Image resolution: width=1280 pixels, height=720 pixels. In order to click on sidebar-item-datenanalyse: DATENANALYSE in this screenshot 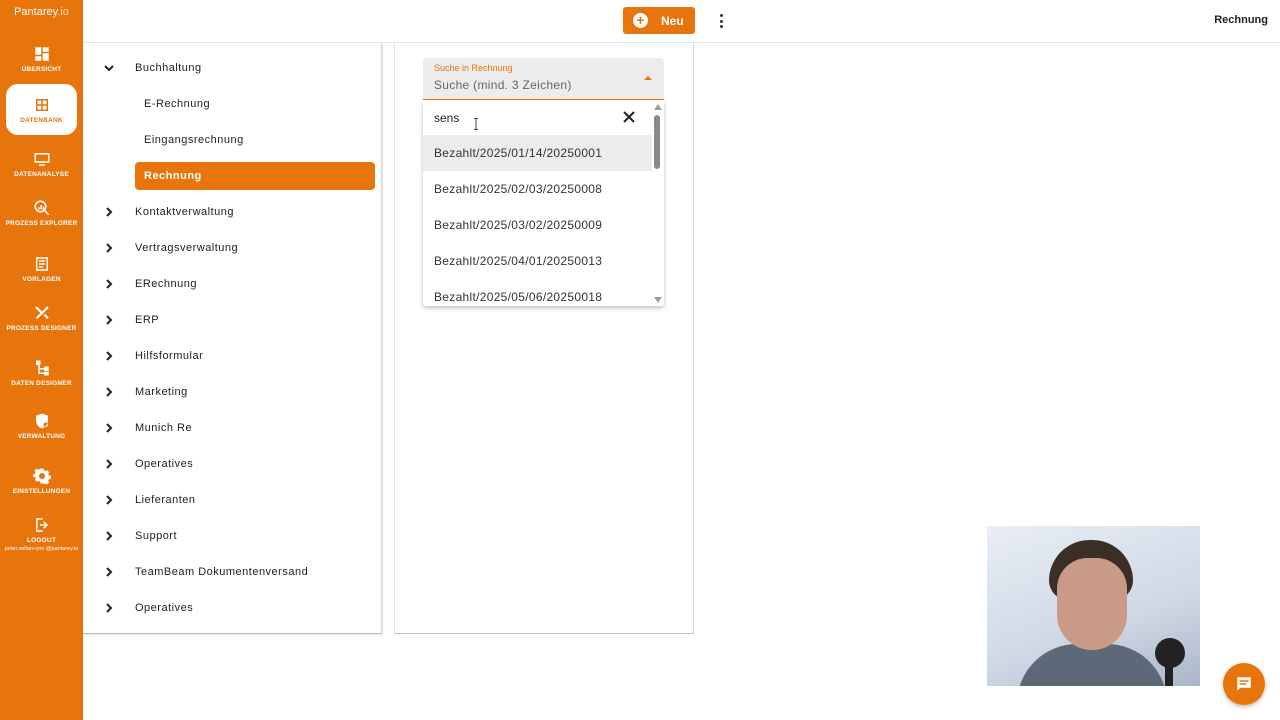, I will do `click(41, 173)`.